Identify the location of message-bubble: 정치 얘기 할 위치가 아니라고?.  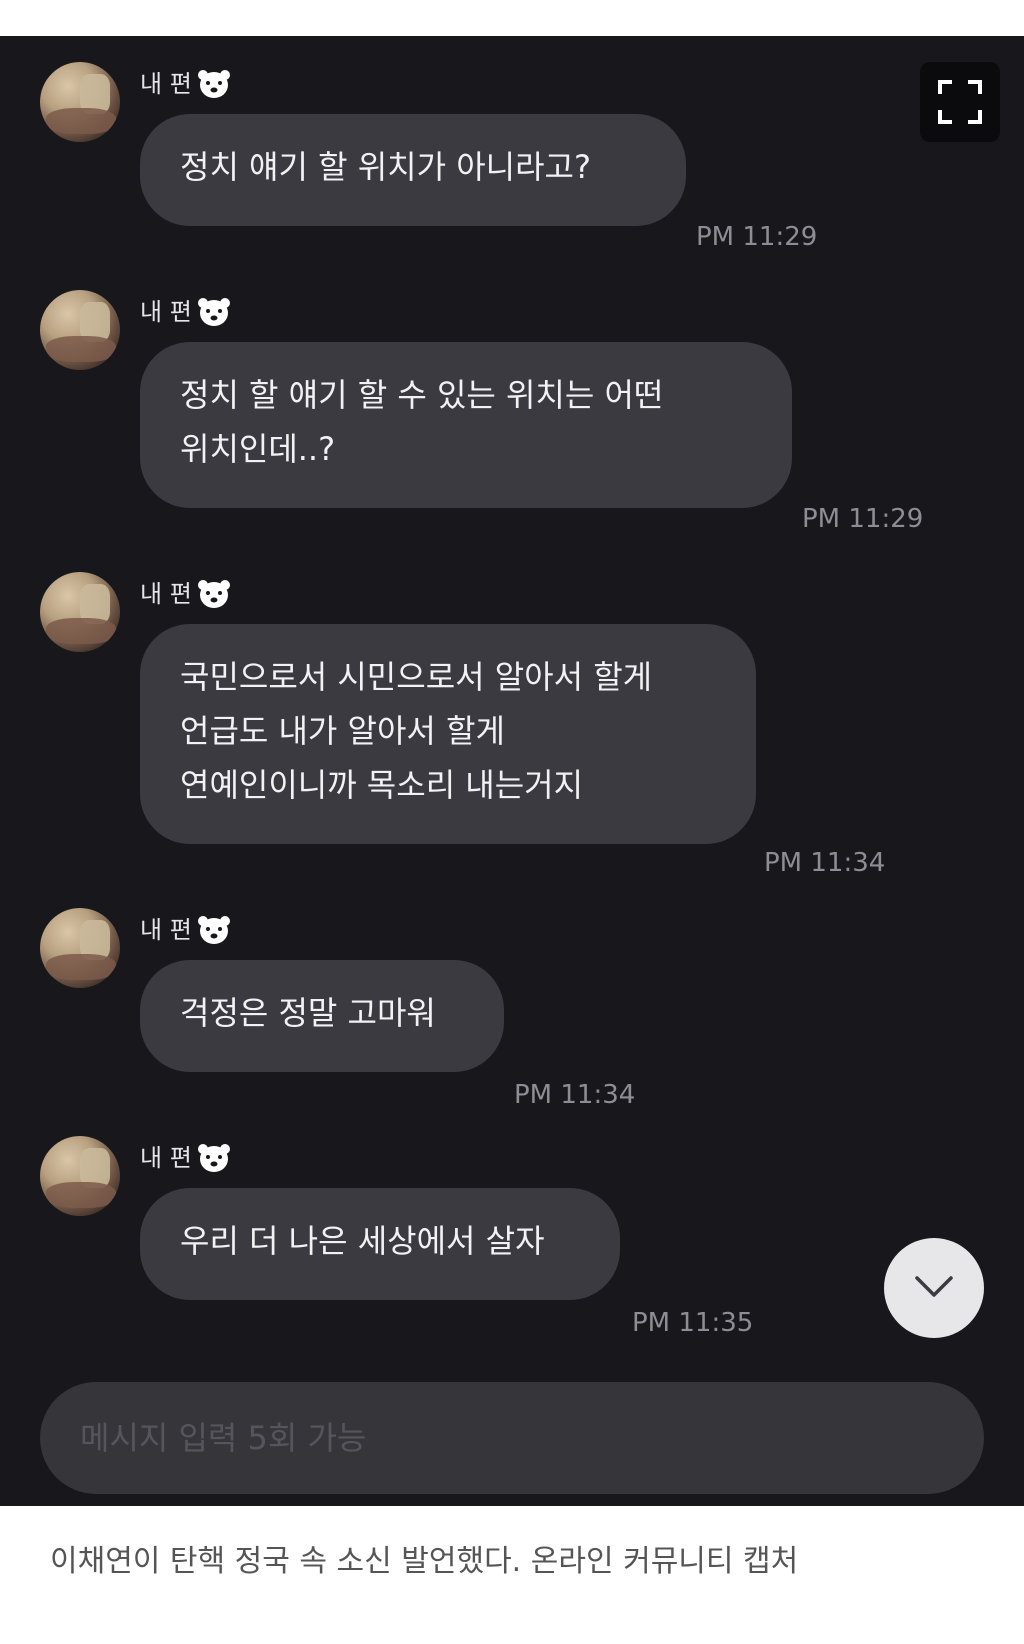
(413, 170).